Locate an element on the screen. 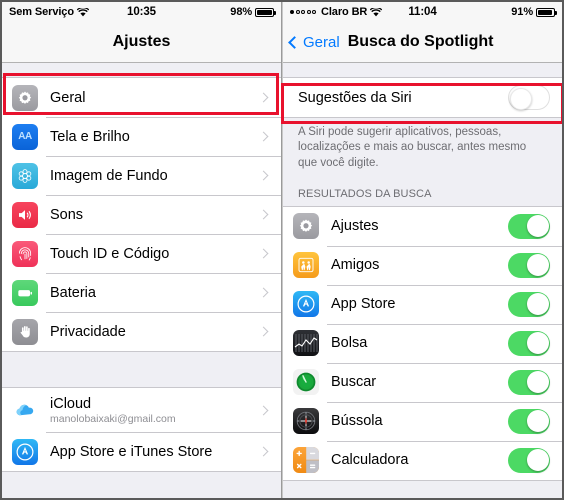  right-status-right: 91% is located at coordinates (497, 12).